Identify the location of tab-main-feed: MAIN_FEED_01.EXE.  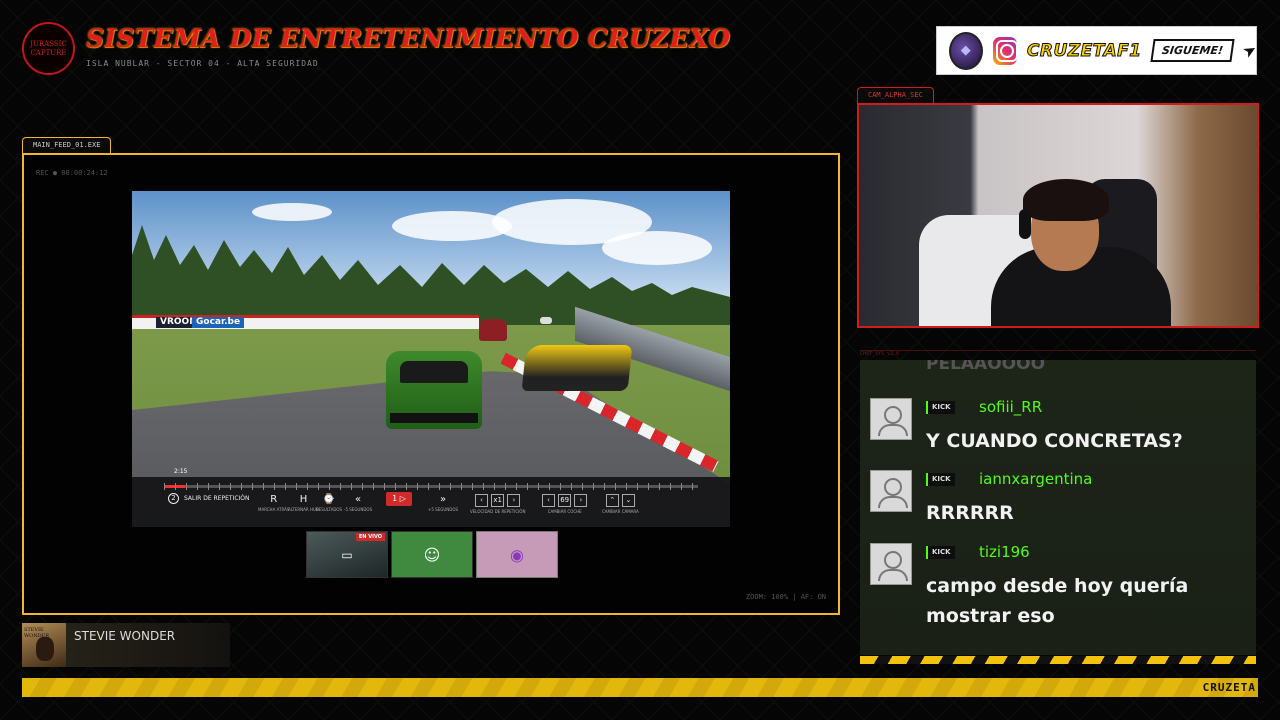
(67, 145).